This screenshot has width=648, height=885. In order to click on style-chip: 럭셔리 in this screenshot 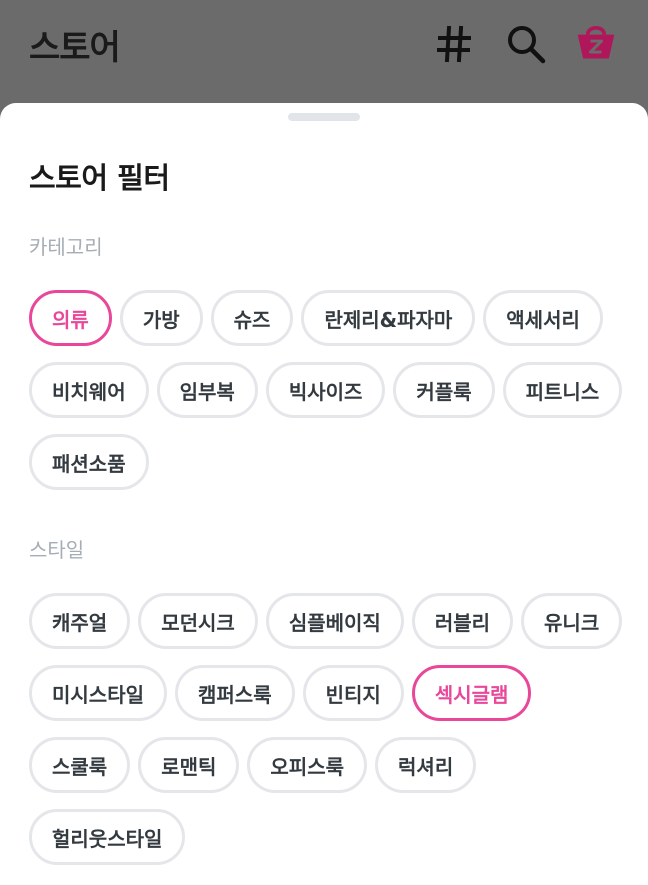, I will do `click(426, 765)`.